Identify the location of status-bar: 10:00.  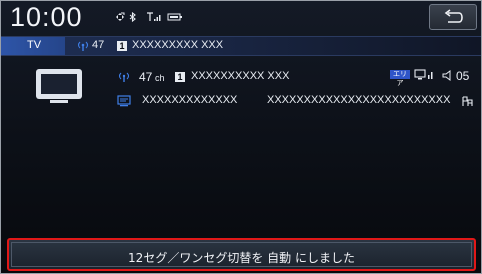
(241, 18).